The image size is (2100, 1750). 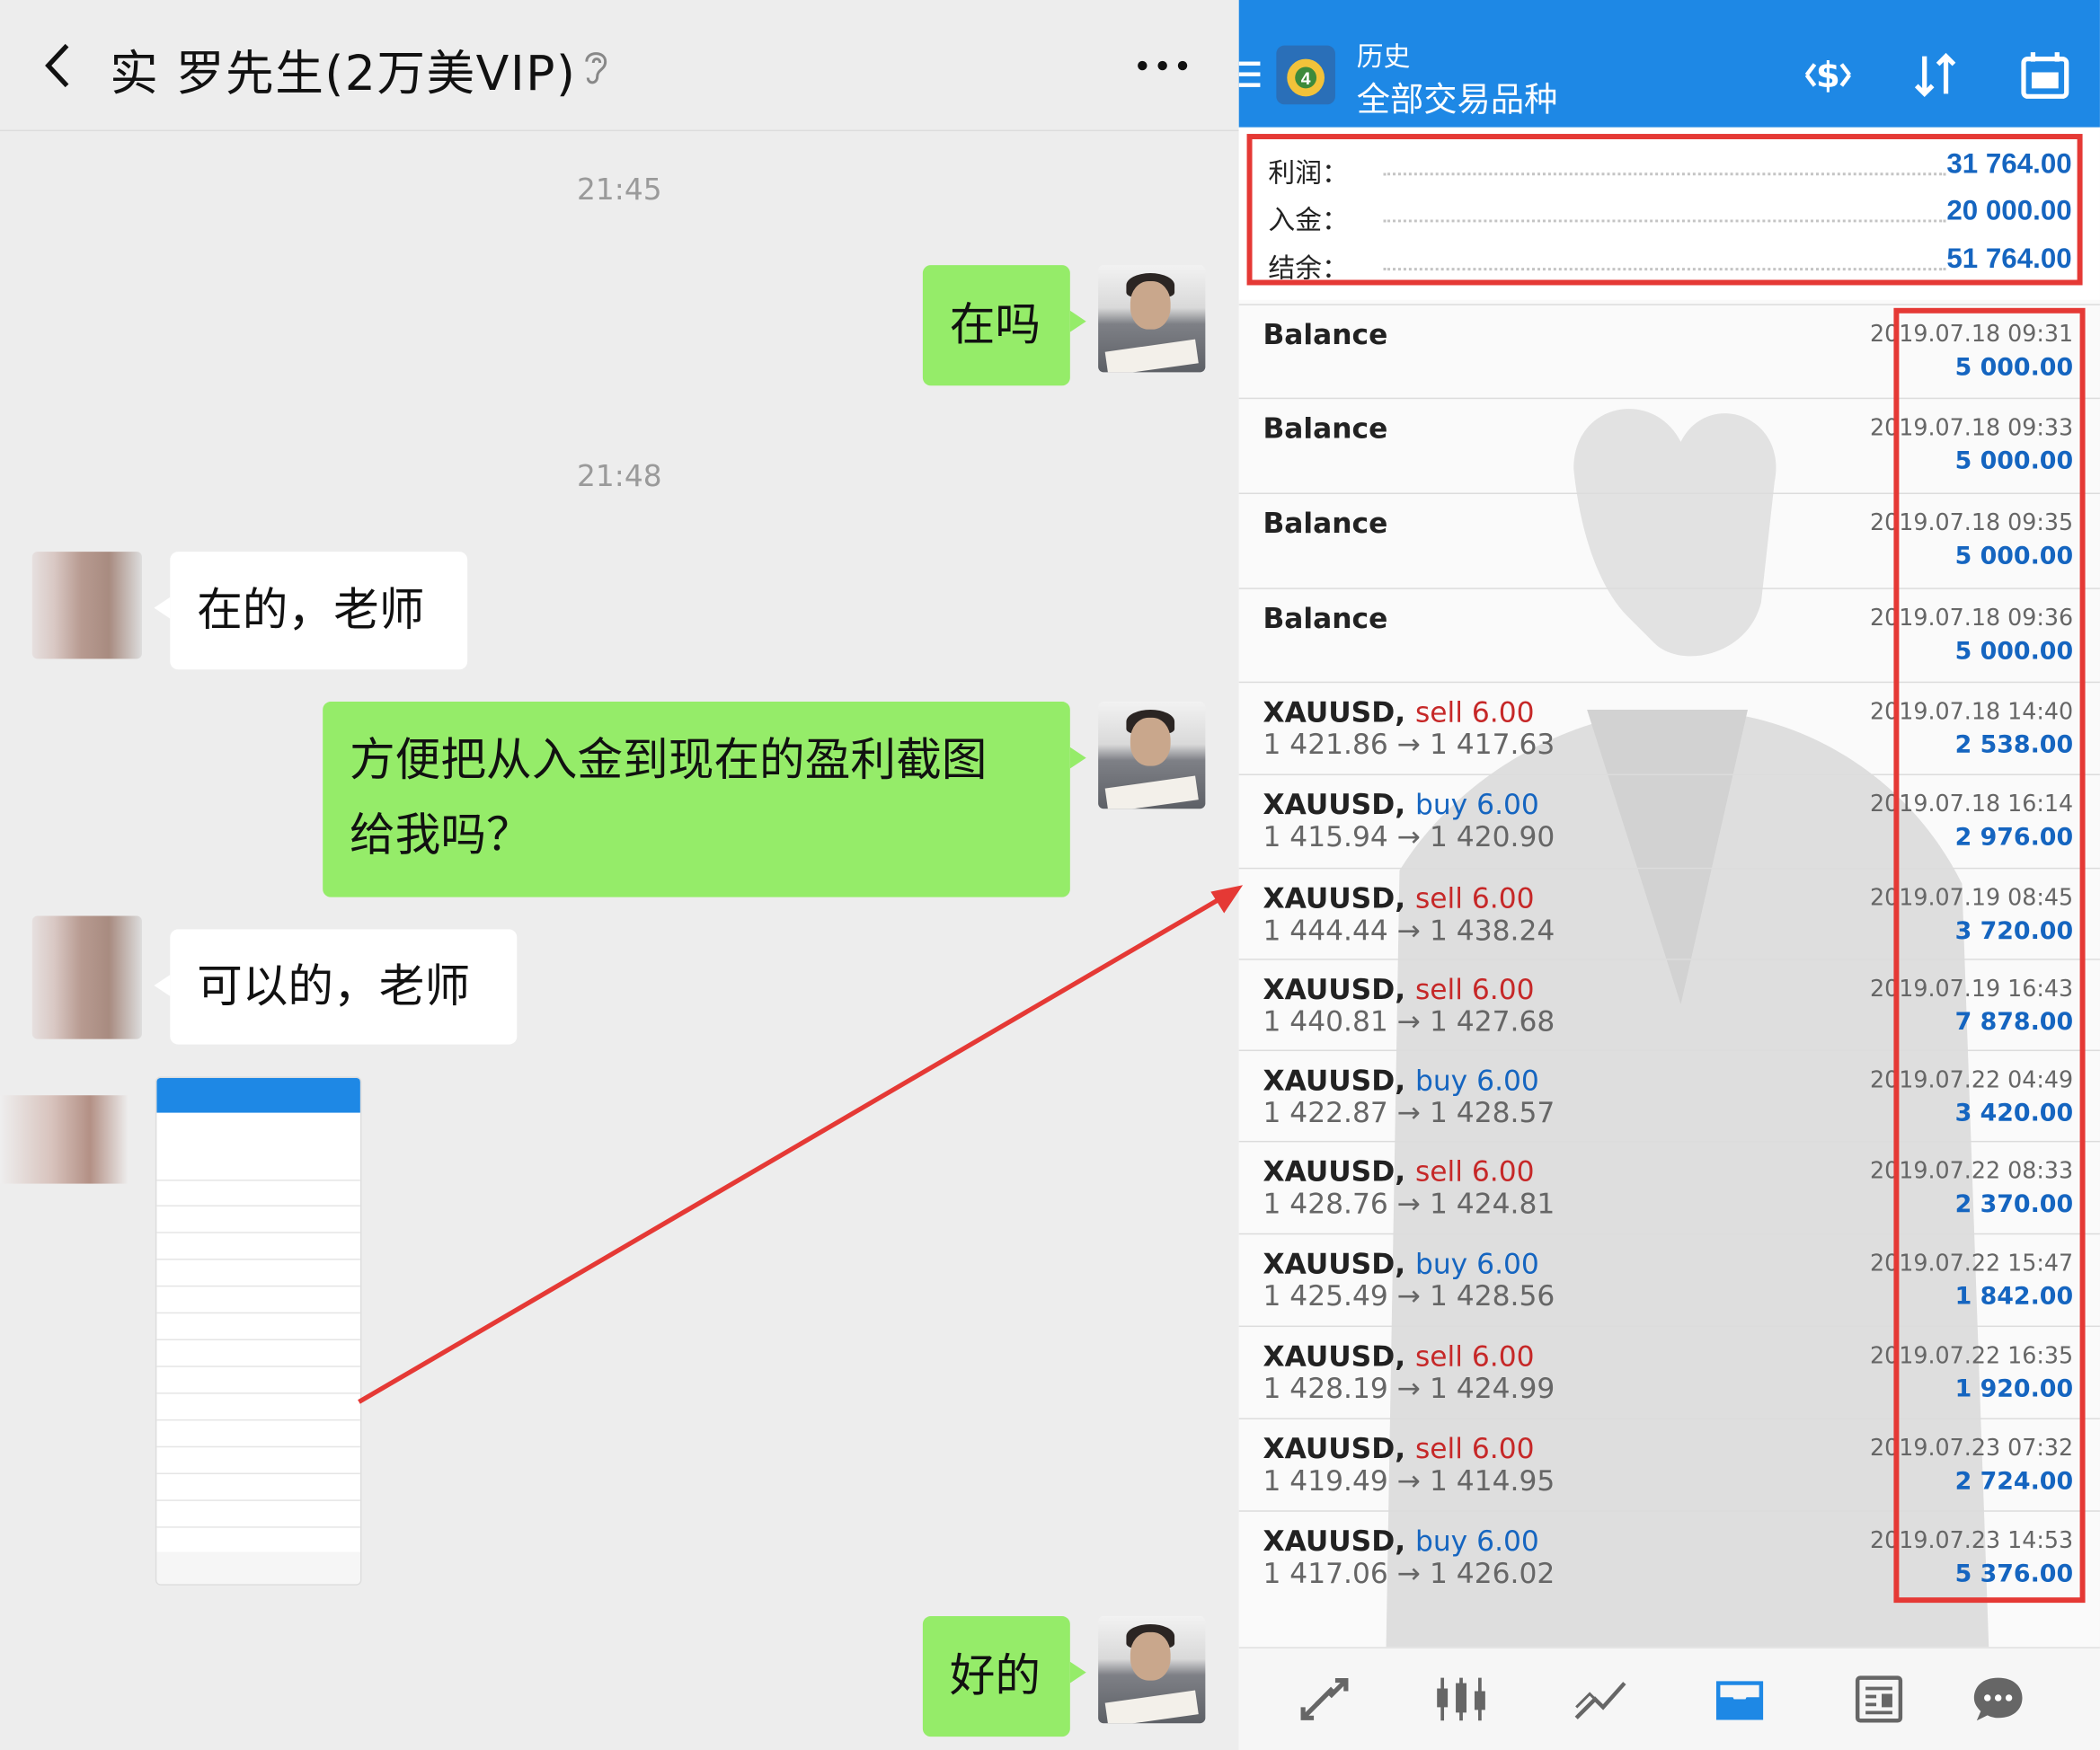 What do you see at coordinates (1409, 1389) in the screenshot?
I see `row-prices: 1 428.19 → 1 424.99` at bounding box center [1409, 1389].